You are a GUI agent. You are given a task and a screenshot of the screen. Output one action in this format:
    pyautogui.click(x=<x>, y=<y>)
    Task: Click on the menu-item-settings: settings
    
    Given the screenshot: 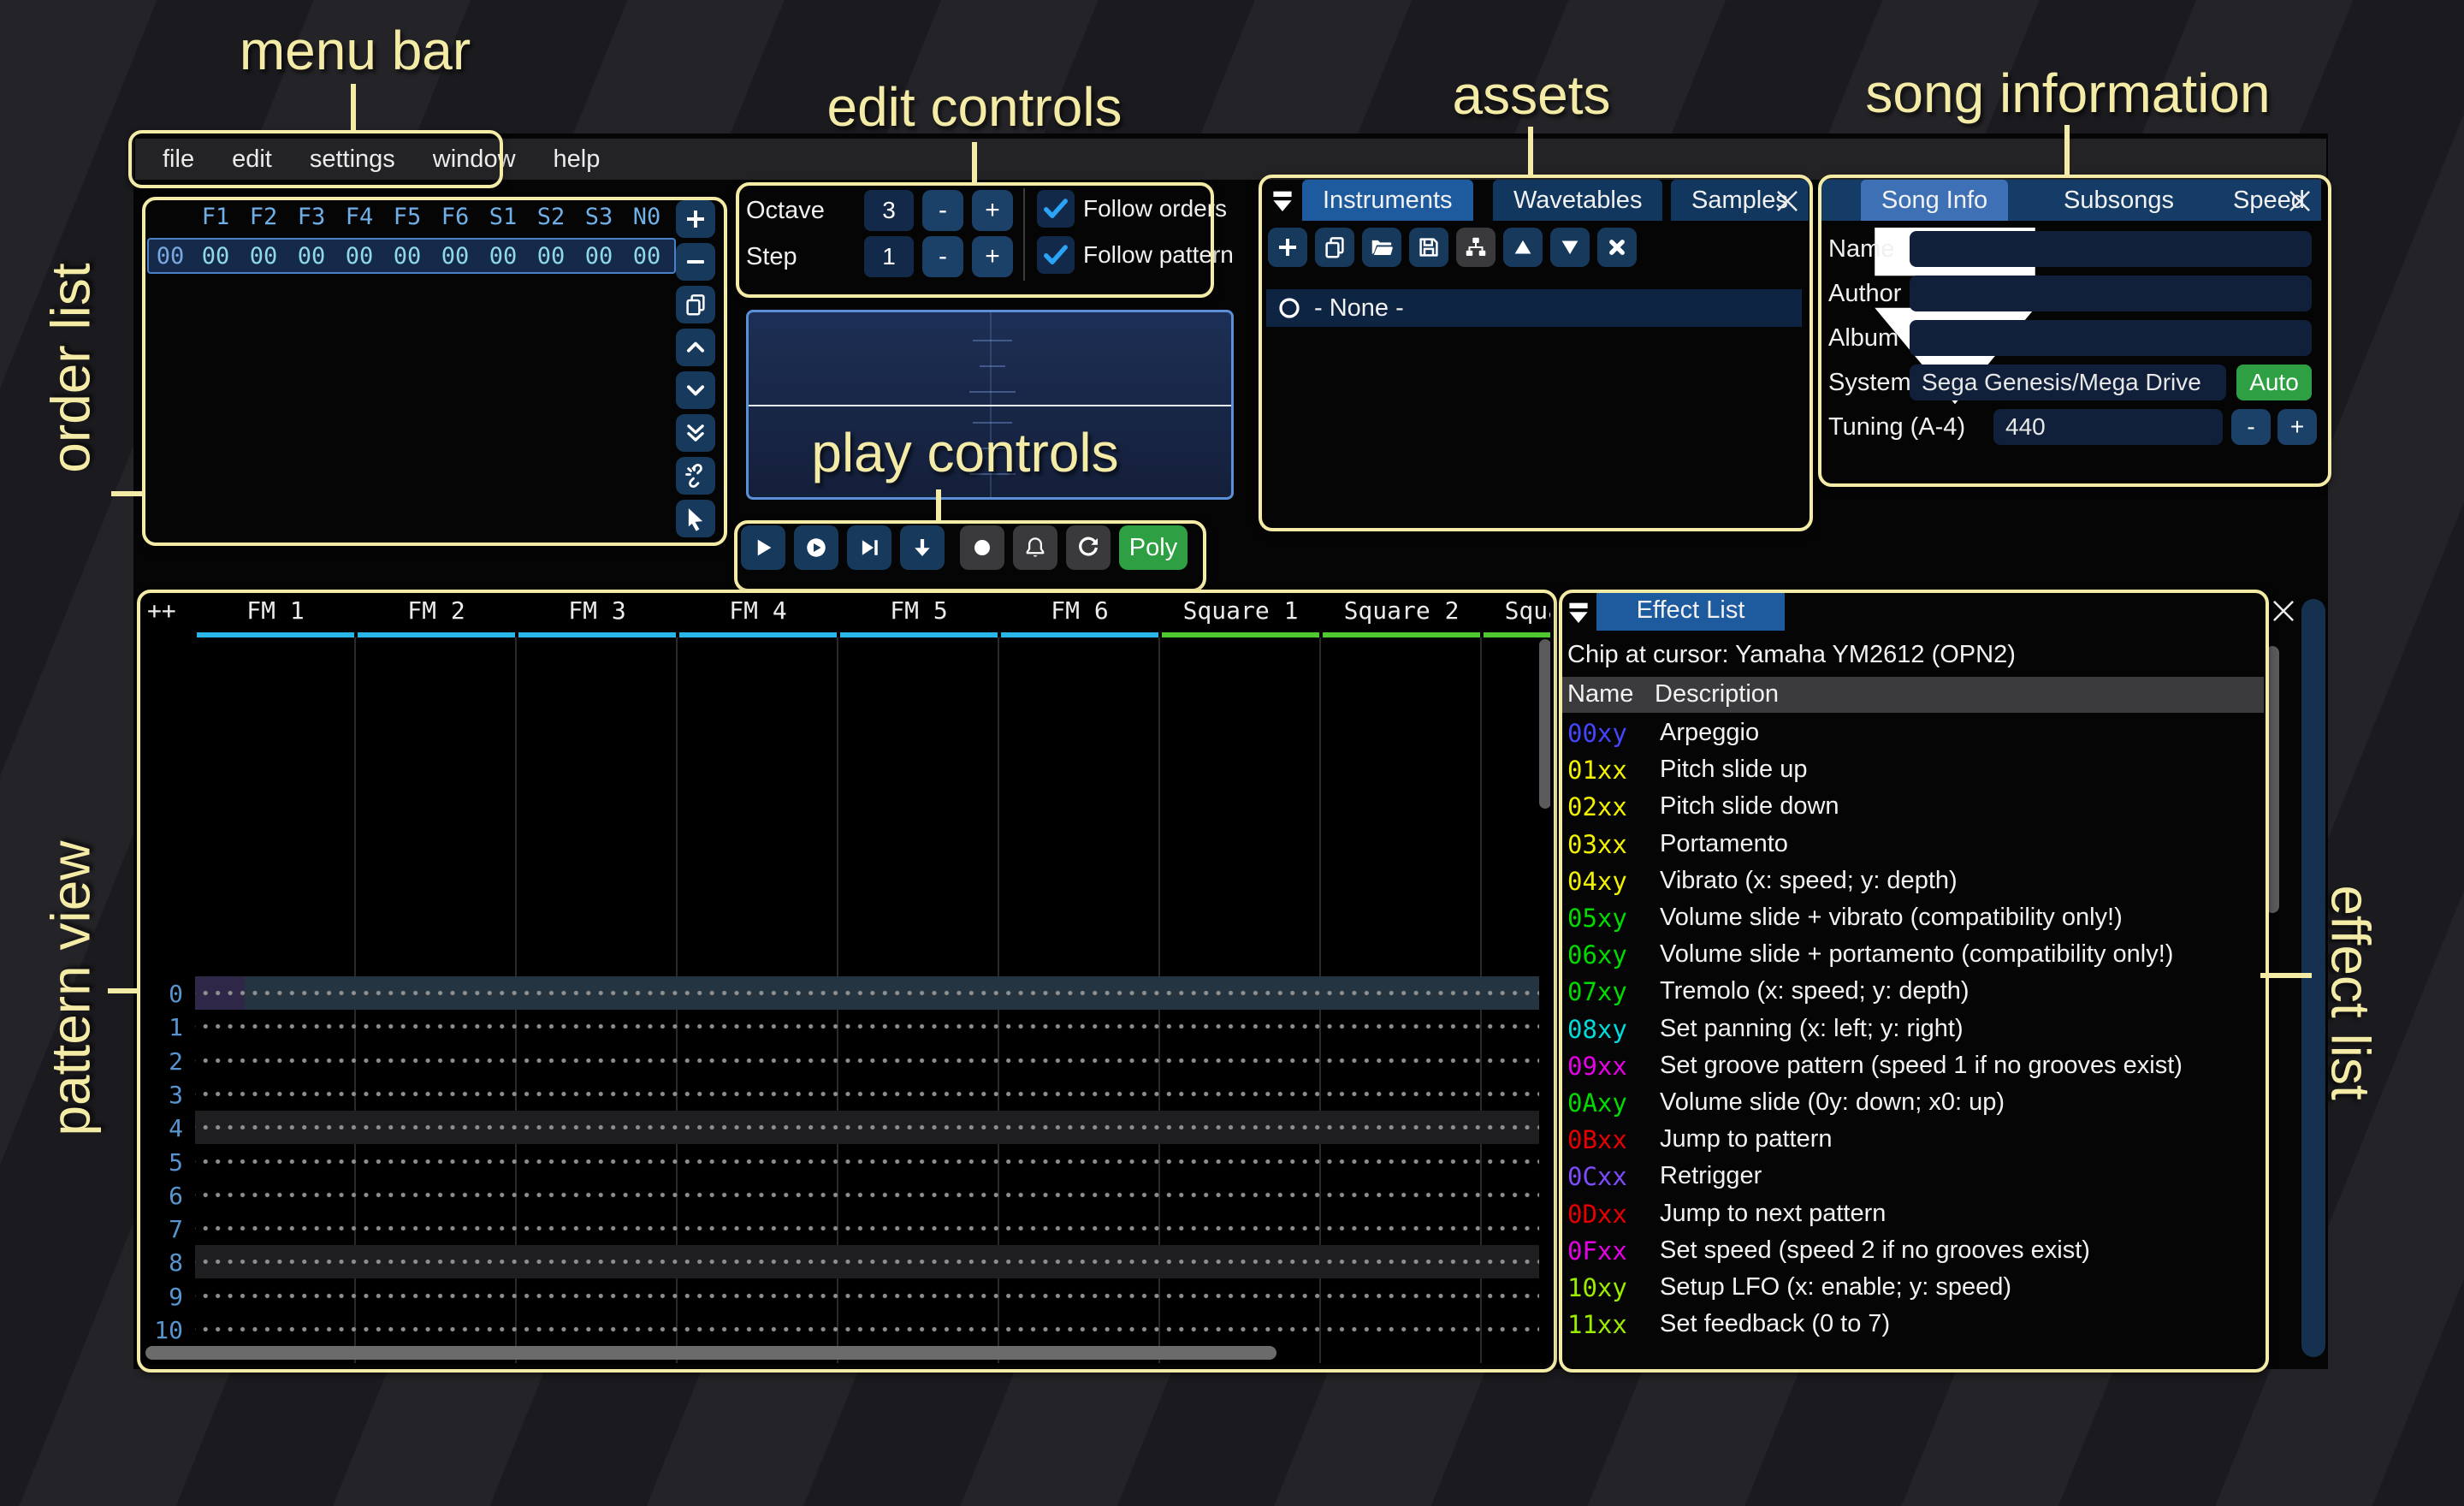 What is the action you would take?
    pyautogui.click(x=352, y=160)
    